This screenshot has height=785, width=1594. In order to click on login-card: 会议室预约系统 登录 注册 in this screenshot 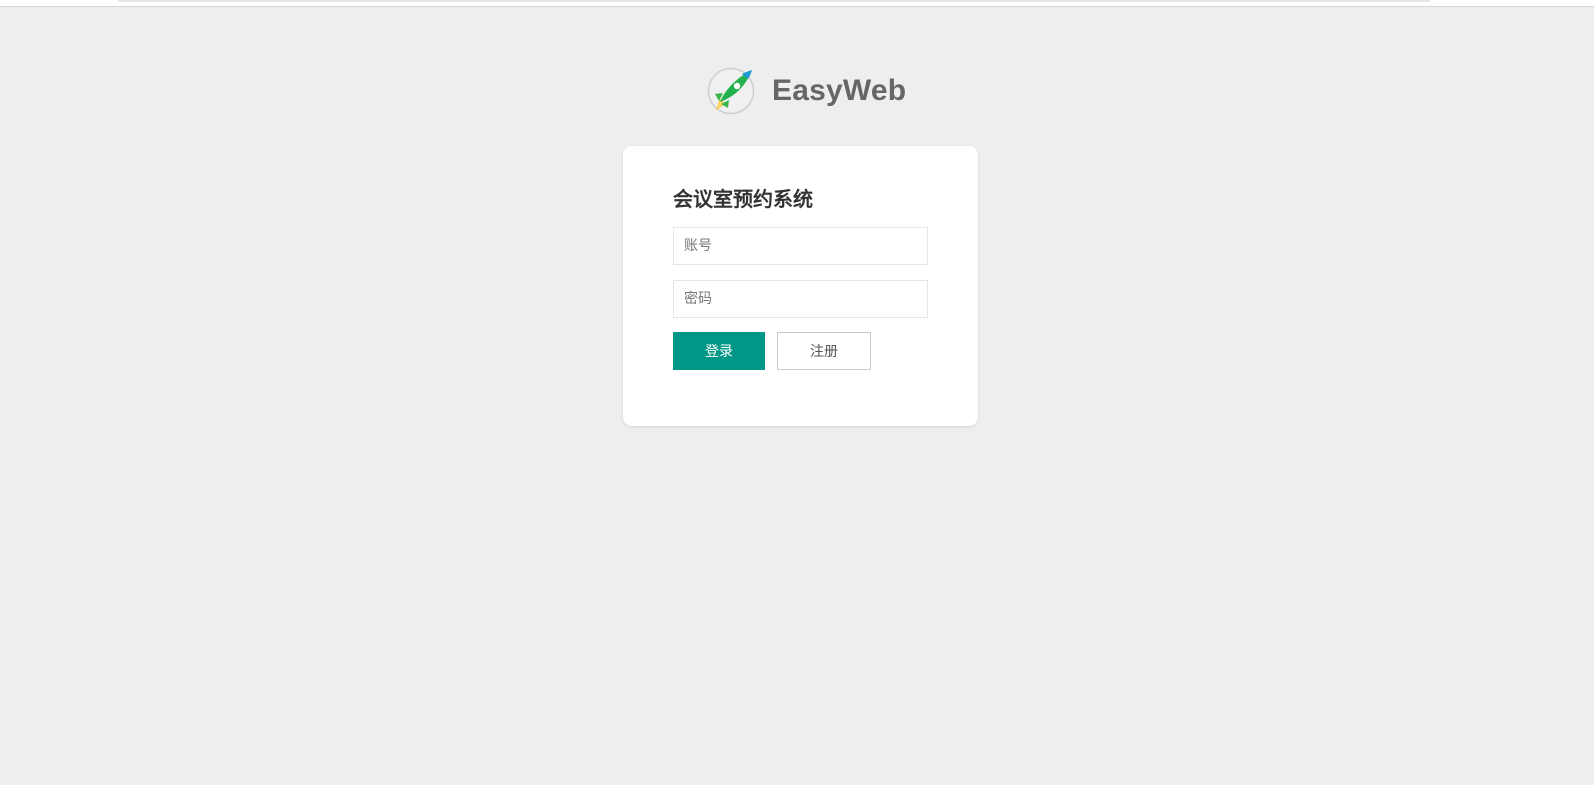, I will do `click(800, 286)`.